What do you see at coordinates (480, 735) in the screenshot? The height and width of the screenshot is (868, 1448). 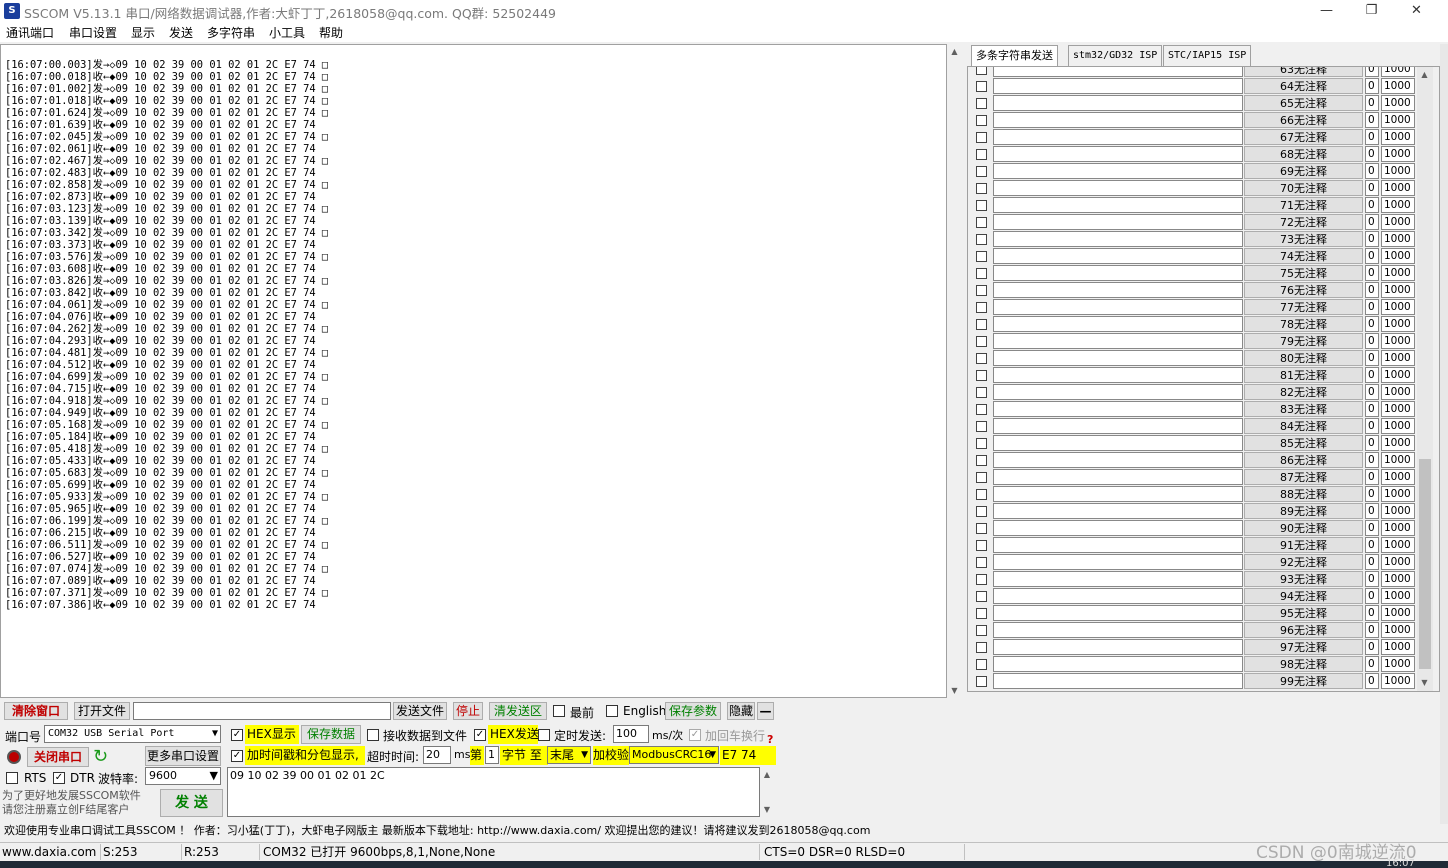 I see `hex-send-checkbox: ✓` at bounding box center [480, 735].